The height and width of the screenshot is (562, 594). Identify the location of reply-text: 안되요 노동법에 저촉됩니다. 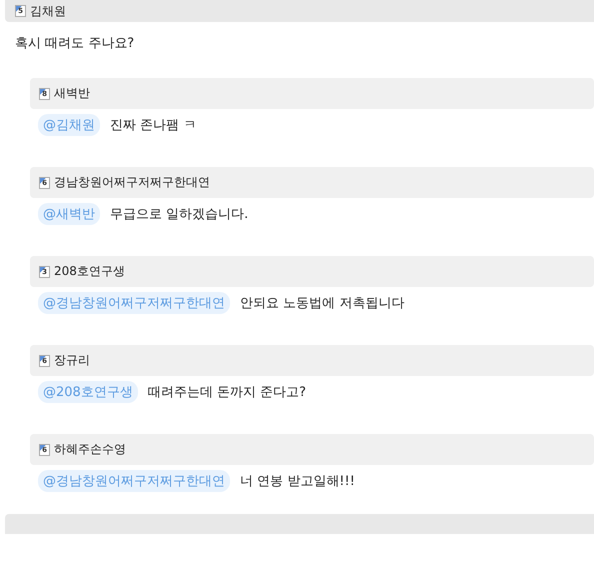
(322, 303).